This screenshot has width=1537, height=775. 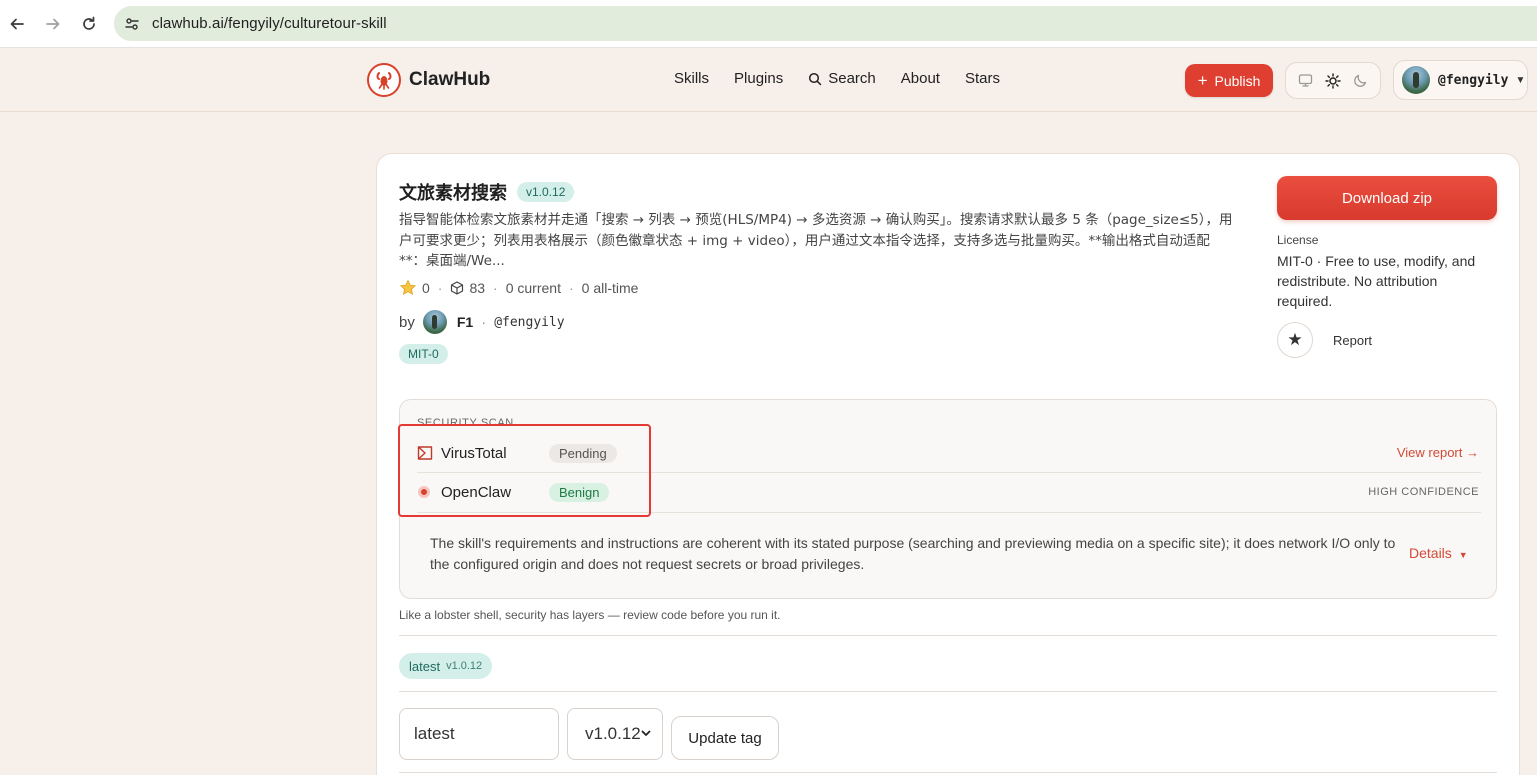 I want to click on nav-stars: Stars, so click(x=982, y=78).